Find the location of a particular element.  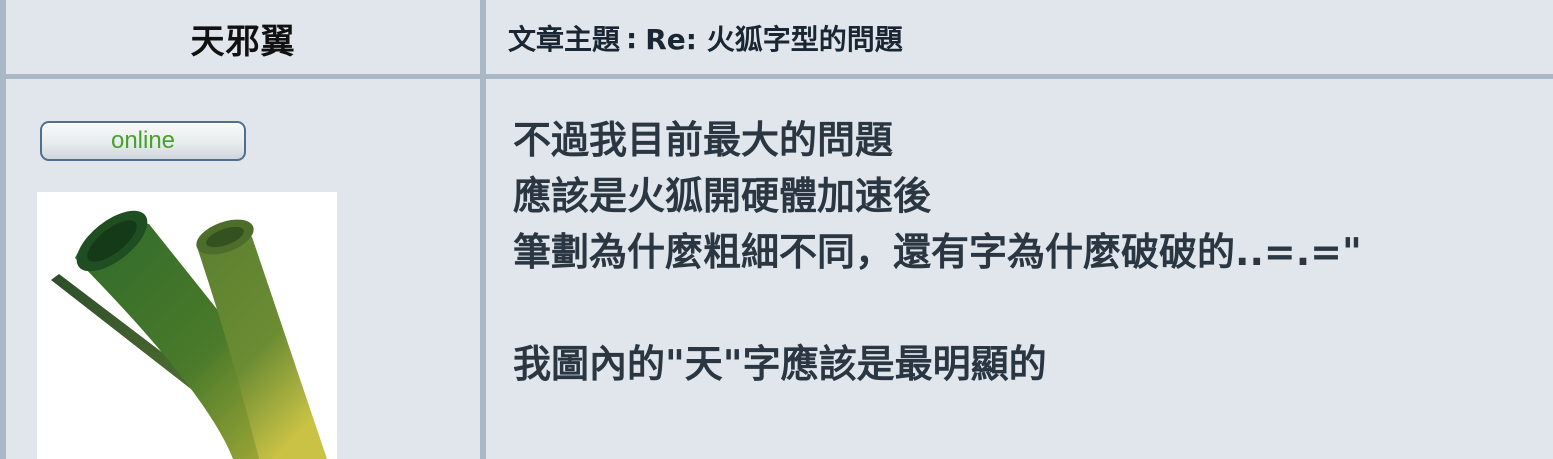

avatar is located at coordinates (187, 325).